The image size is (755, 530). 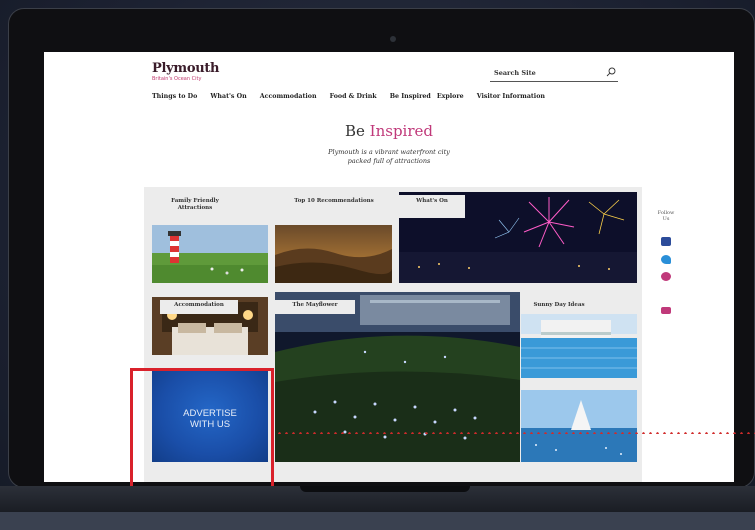 I want to click on tile-label-family-friendly: Family Friendly Attractions, so click(x=195, y=208).